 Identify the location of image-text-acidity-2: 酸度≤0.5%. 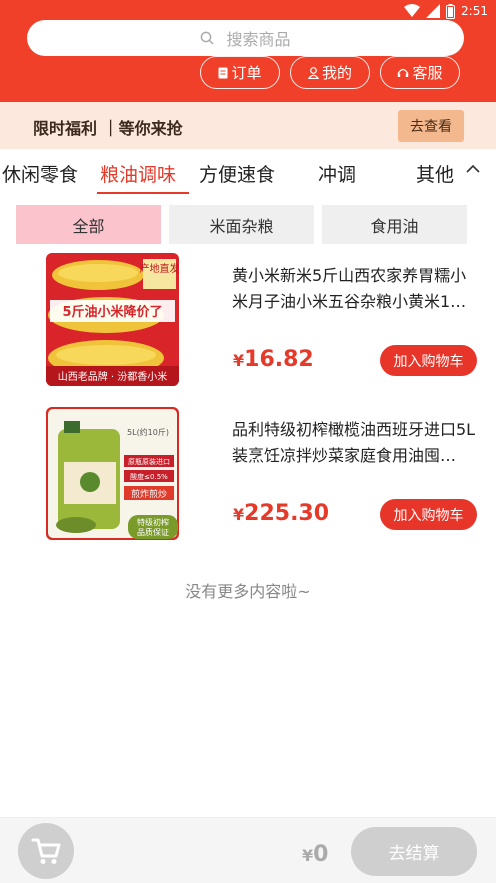
(149, 476).